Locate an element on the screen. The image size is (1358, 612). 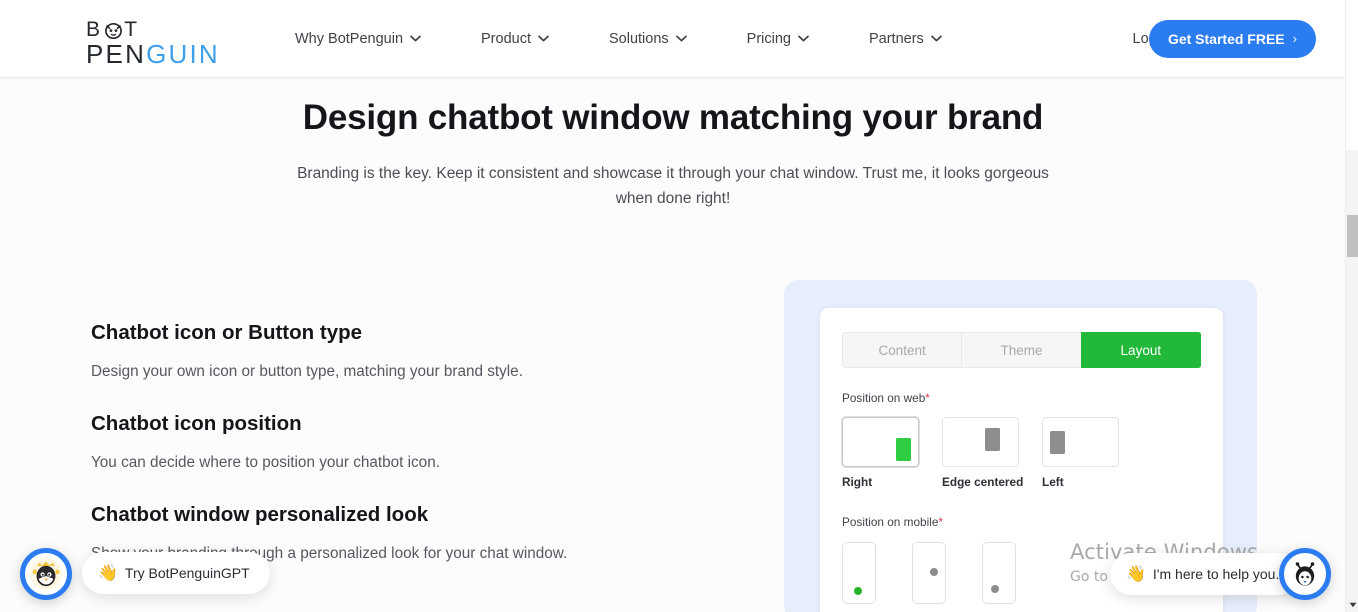
nav-item-pricing: Pricing is located at coordinates (778, 39).